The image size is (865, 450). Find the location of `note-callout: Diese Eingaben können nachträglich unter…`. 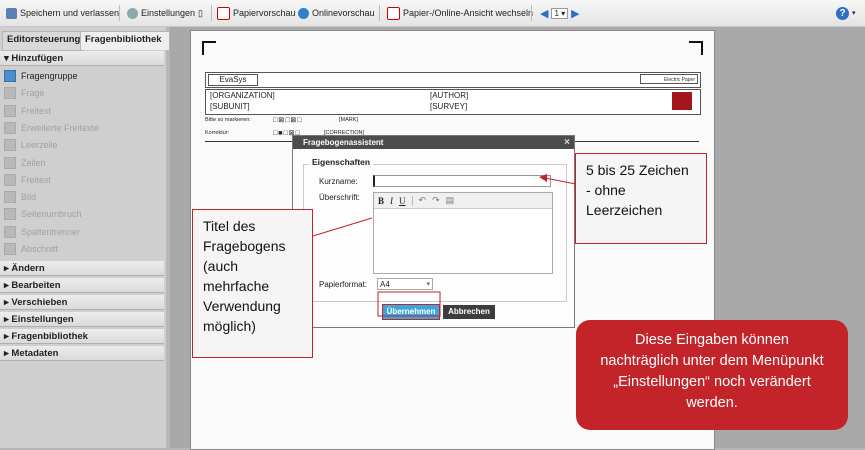

note-callout: Diese Eingaben können nachträglich unter… is located at coordinates (712, 375).